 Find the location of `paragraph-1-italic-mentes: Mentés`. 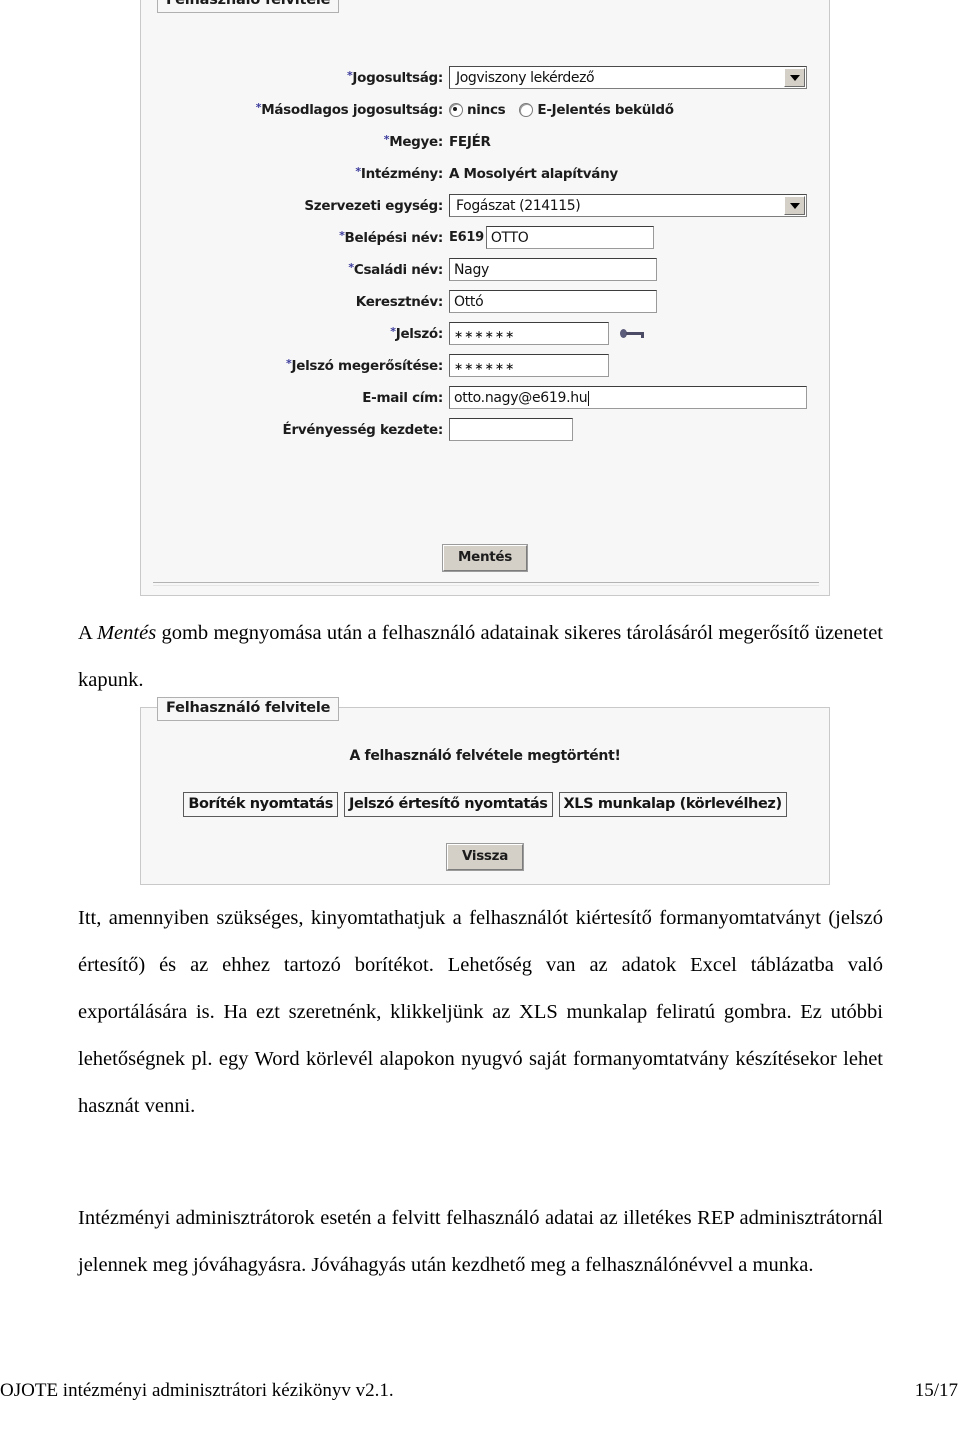

paragraph-1-italic-mentes: Mentés is located at coordinates (126, 633).